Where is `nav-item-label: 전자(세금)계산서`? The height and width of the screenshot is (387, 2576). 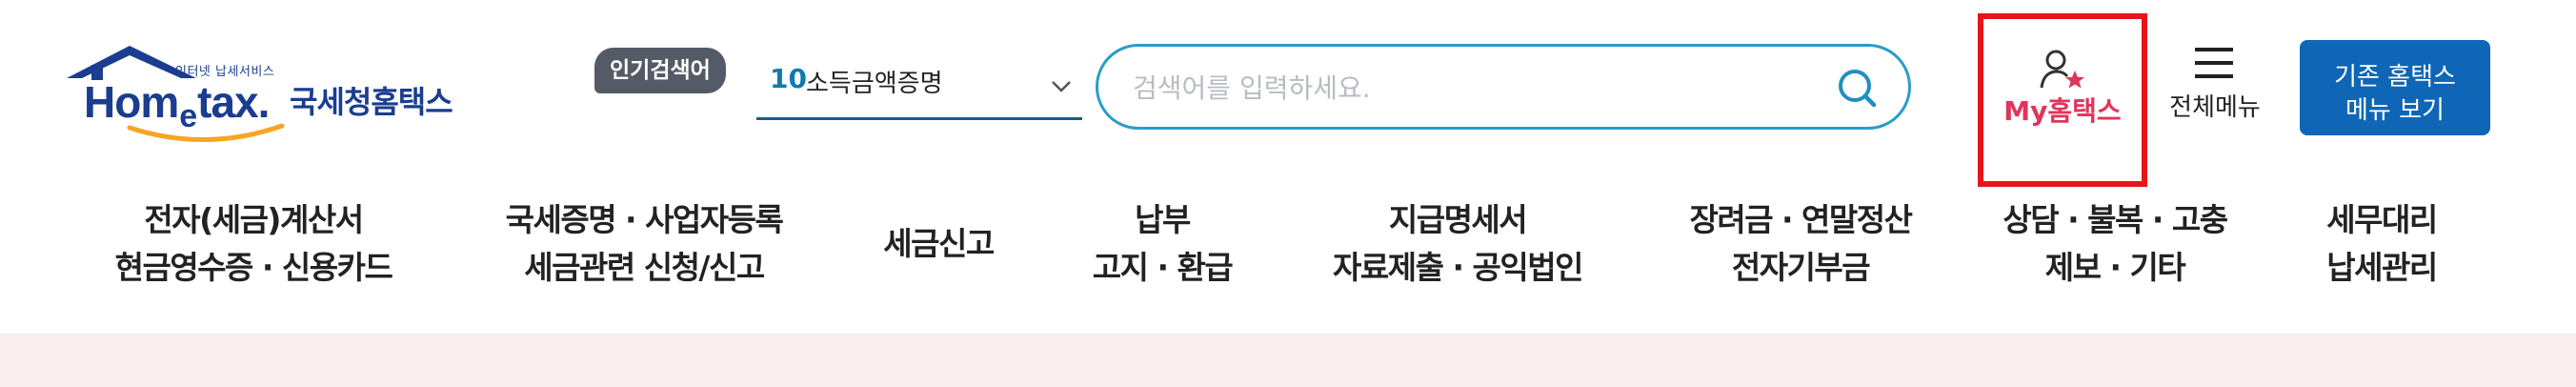 nav-item-label: 전자(세금)계산서 is located at coordinates (254, 219).